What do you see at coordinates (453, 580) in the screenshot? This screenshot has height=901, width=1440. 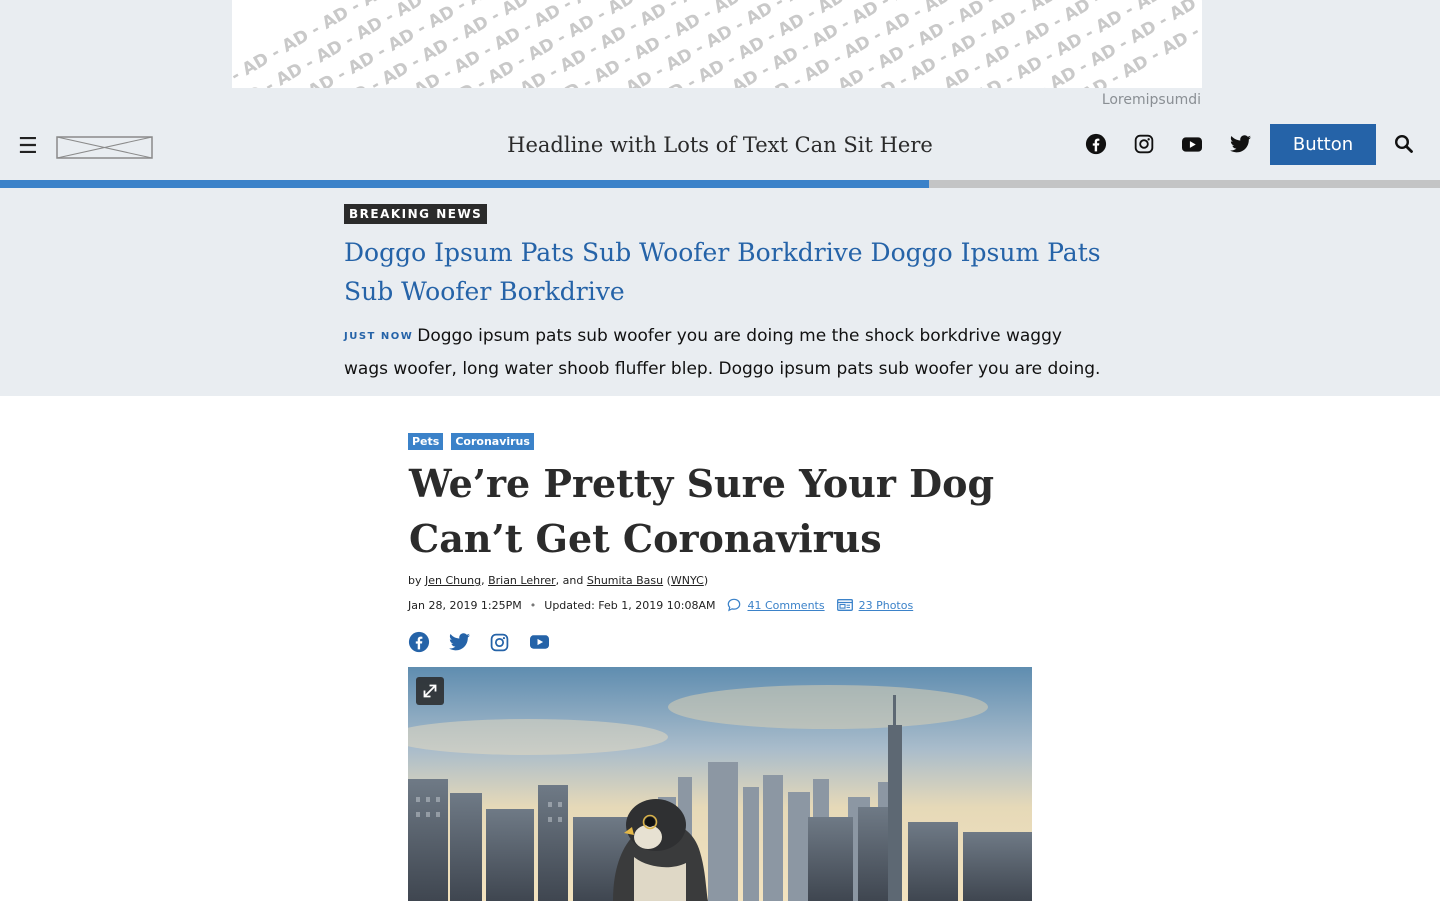 I see `author-link-jen-chung: Jen Chung` at bounding box center [453, 580].